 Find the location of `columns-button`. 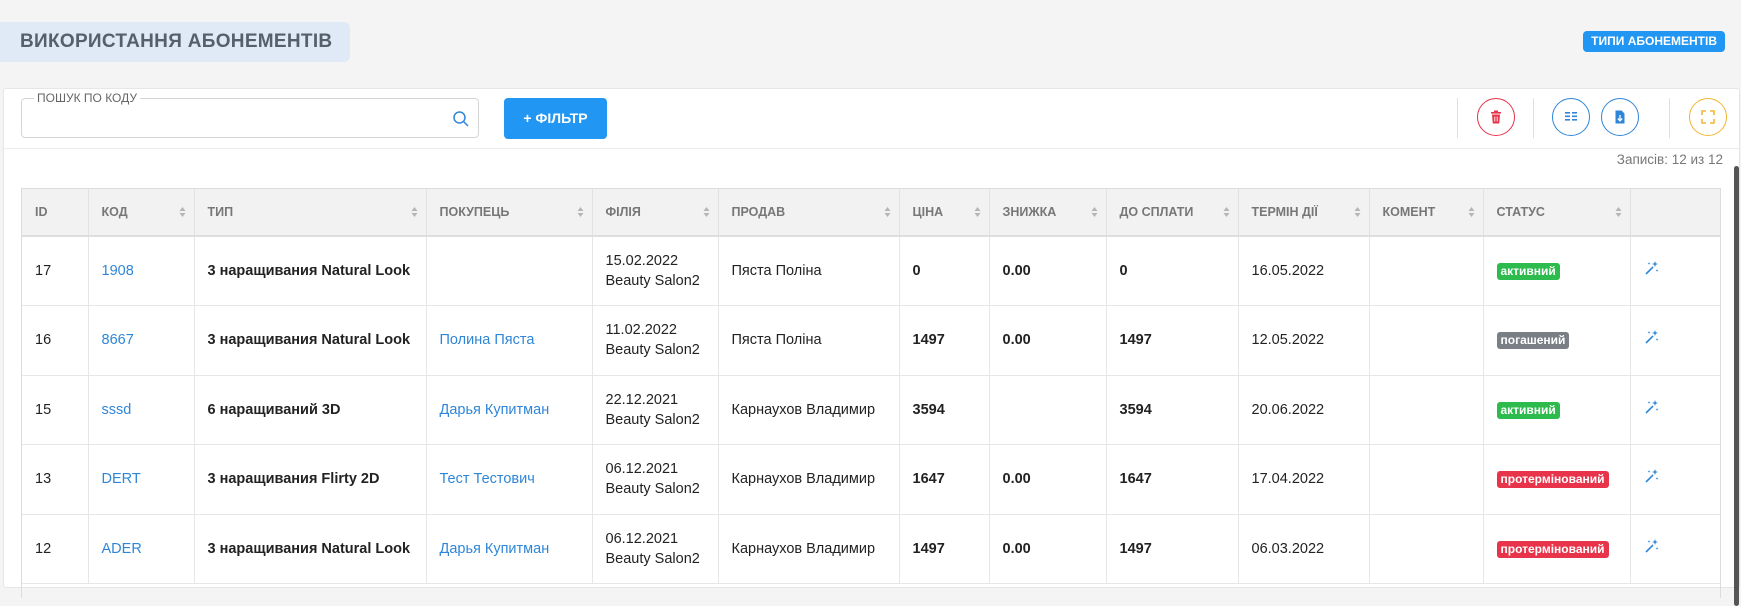

columns-button is located at coordinates (1571, 117).